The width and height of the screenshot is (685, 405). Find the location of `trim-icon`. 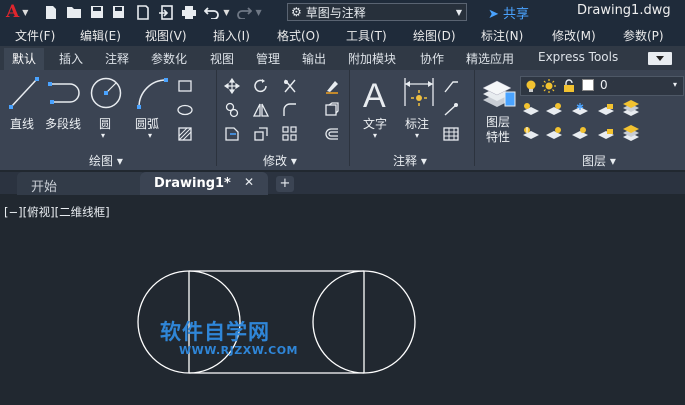

trim-icon is located at coordinates (290, 86).